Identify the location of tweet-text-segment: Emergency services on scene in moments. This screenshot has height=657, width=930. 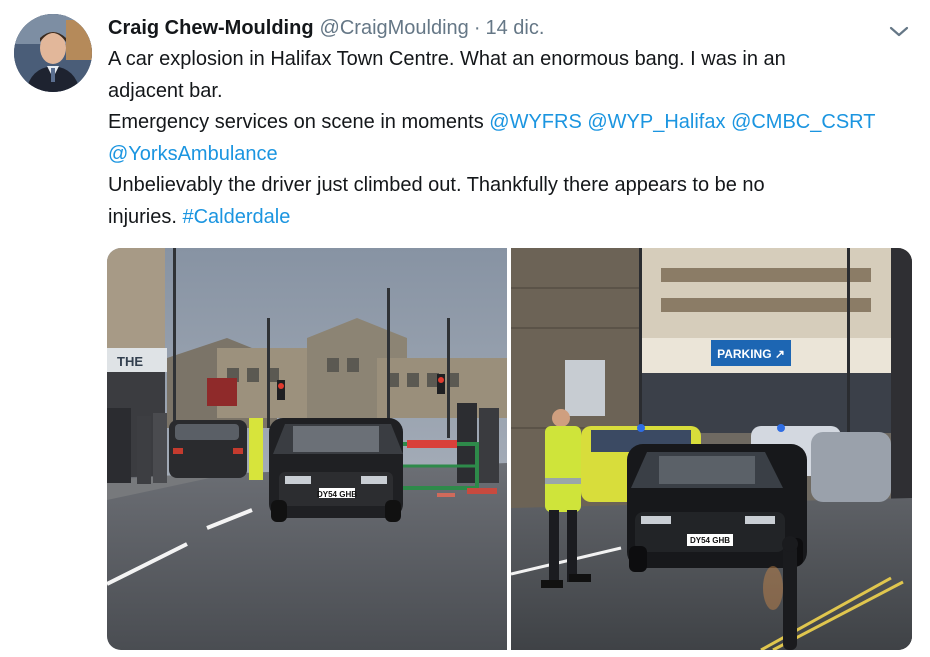
(299, 122).